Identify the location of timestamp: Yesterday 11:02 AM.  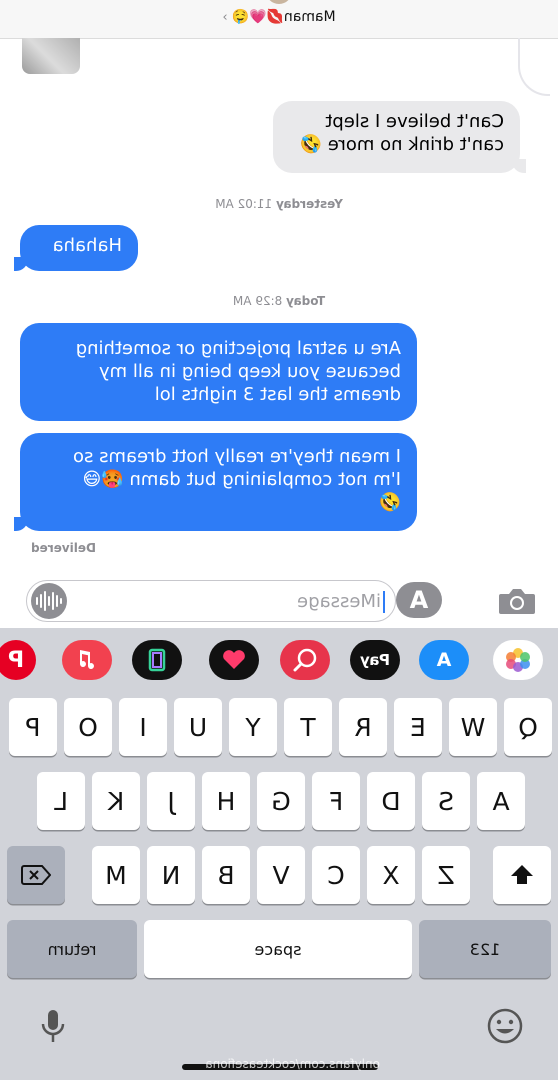
(279, 204).